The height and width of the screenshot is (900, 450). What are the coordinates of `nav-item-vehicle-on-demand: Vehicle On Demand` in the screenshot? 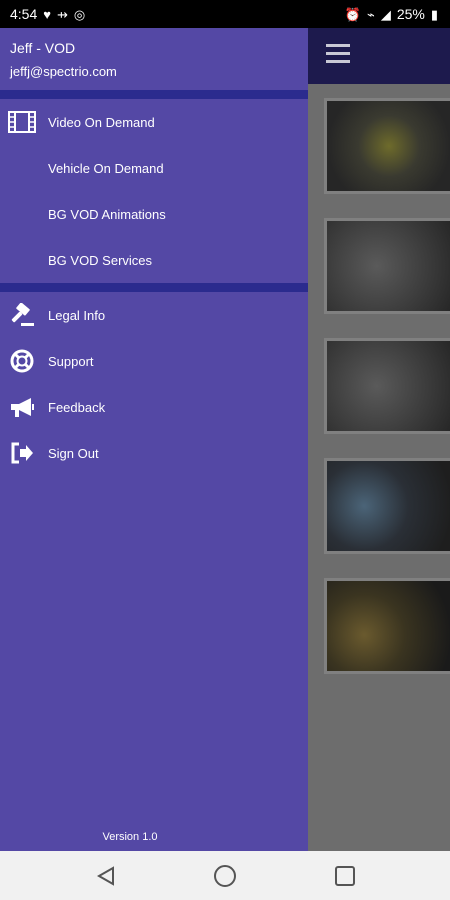 It's located at (154, 168).